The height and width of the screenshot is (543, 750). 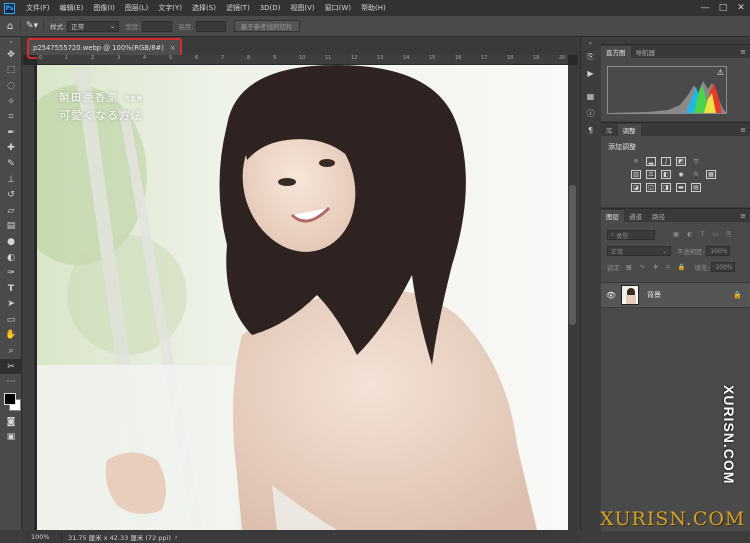 I want to click on magic-wand-tool-icon: ✧, so click(x=11, y=102).